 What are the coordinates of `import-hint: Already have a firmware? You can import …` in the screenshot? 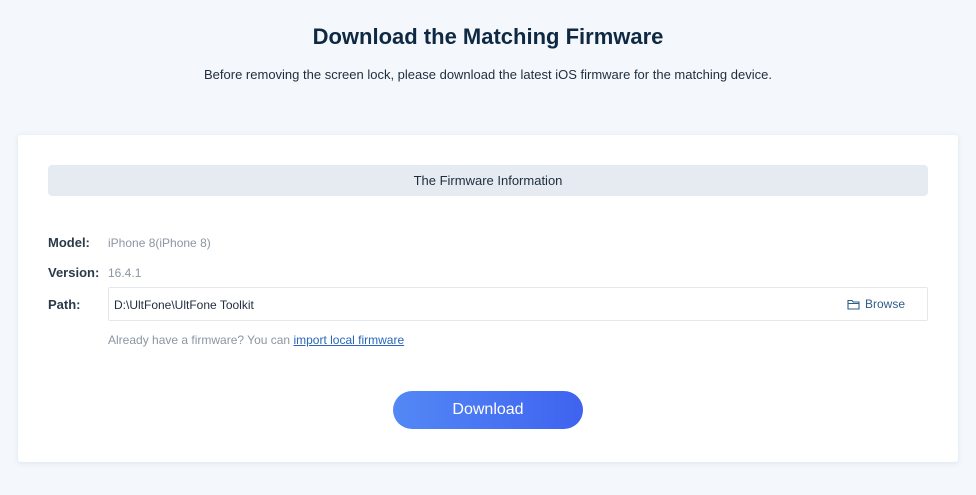 It's located at (256, 340).